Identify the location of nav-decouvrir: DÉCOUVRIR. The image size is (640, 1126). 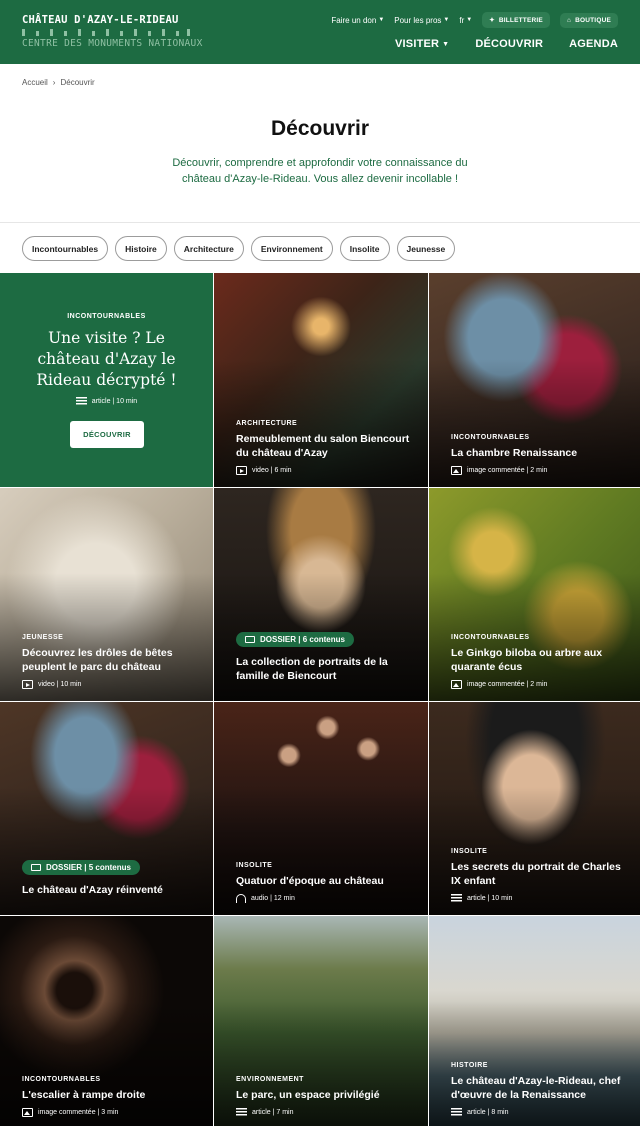
(509, 44).